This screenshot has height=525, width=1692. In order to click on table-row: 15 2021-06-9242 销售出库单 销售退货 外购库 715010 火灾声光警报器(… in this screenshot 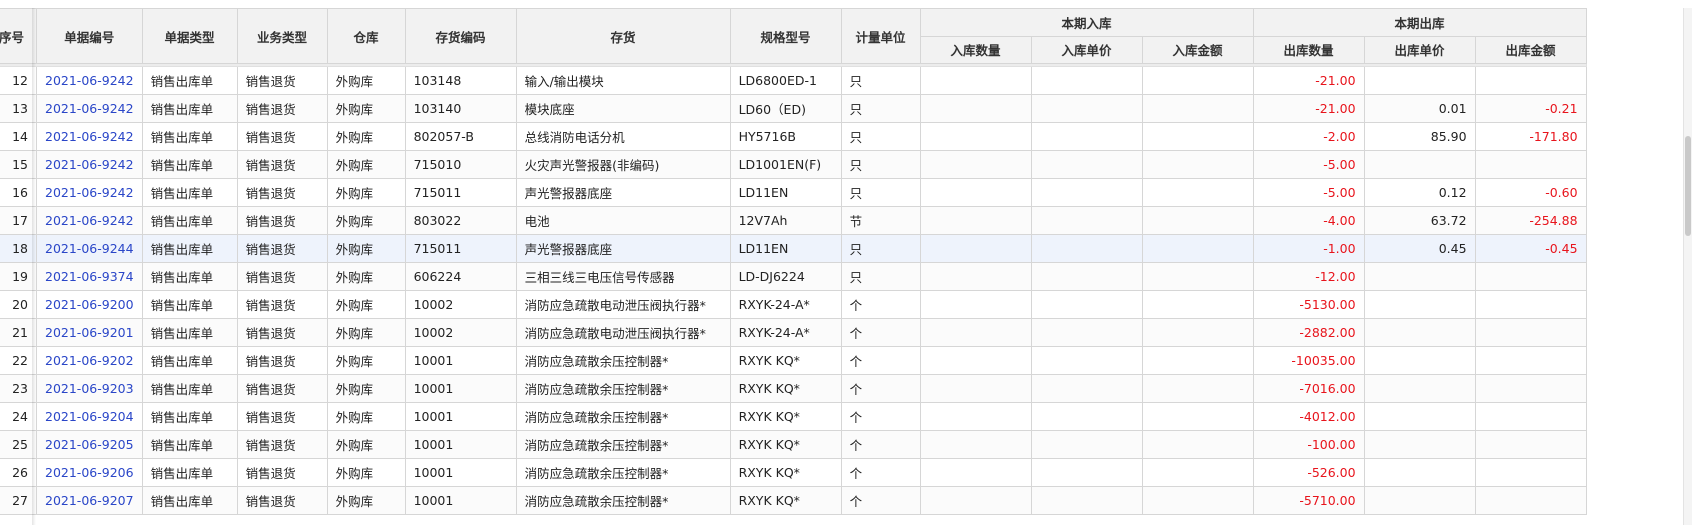, I will do `click(793, 164)`.